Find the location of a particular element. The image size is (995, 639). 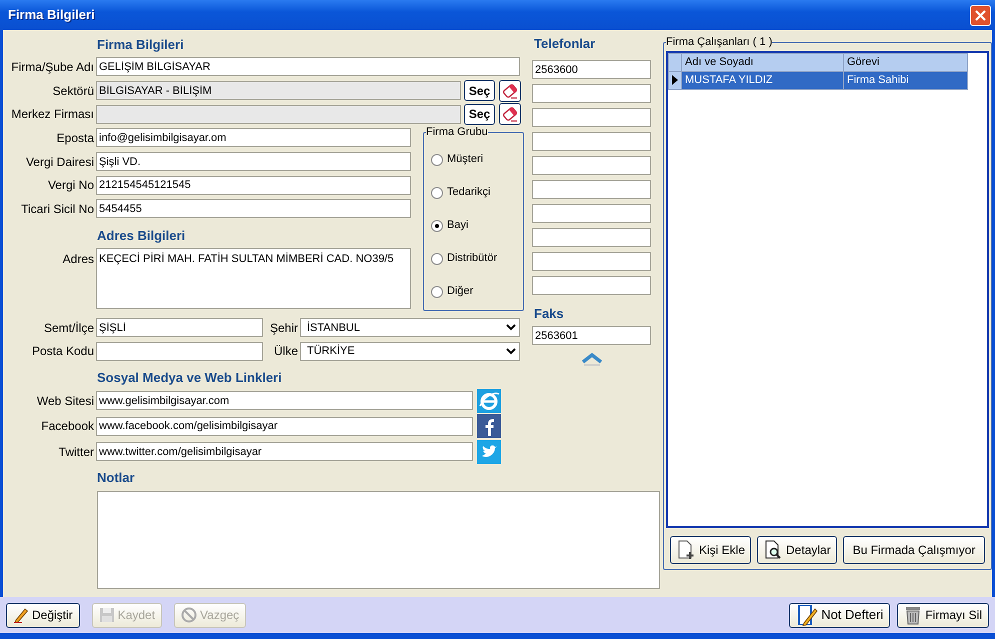

text-field: Şişli VD. is located at coordinates (253, 162).